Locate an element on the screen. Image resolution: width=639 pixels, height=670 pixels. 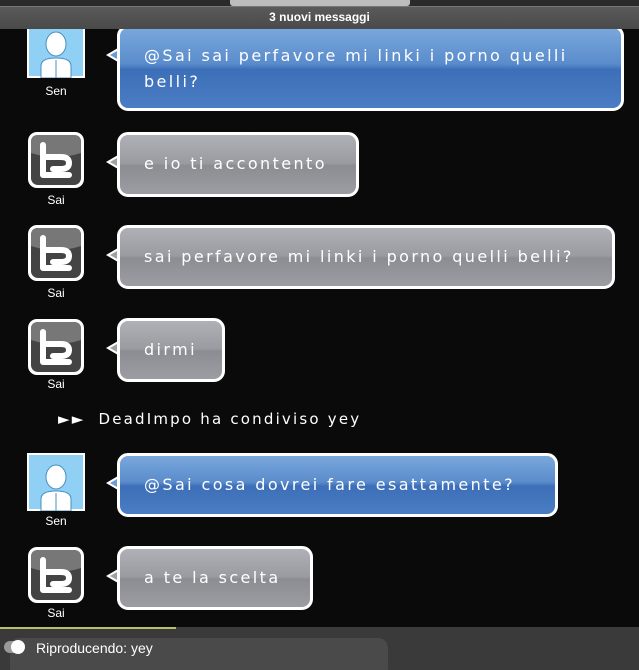
person-avatar-icon is located at coordinates (56, 482).